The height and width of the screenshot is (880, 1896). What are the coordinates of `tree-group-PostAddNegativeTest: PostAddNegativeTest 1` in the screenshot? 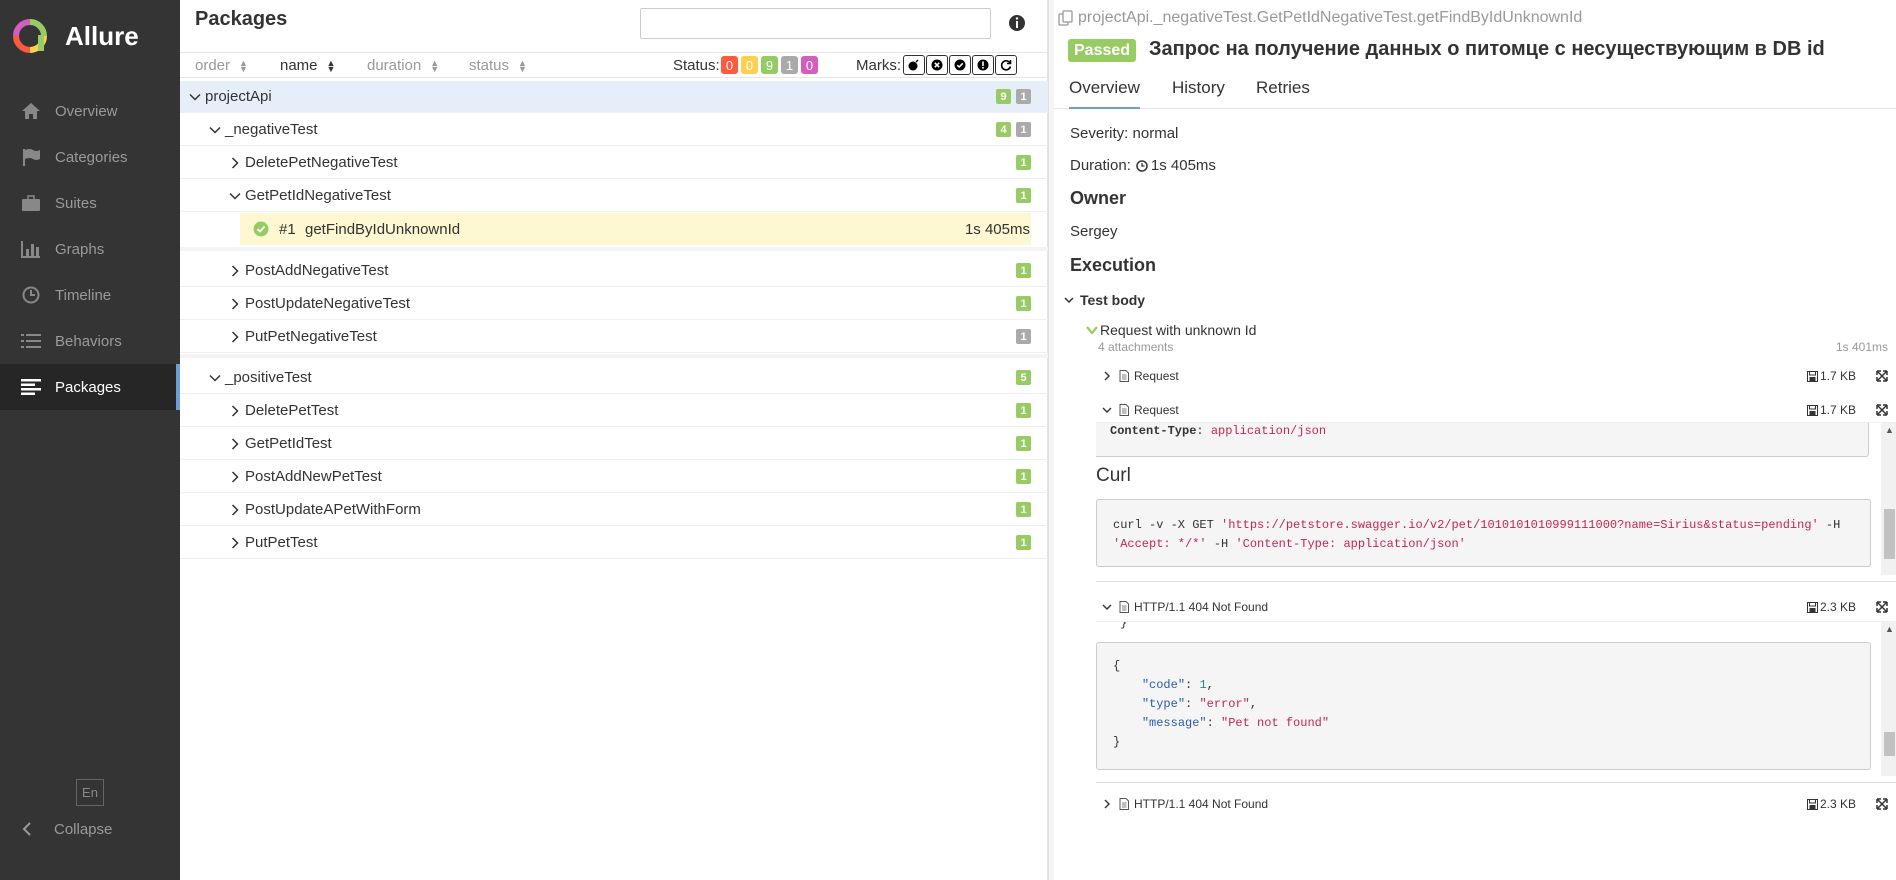 It's located at (614, 271).